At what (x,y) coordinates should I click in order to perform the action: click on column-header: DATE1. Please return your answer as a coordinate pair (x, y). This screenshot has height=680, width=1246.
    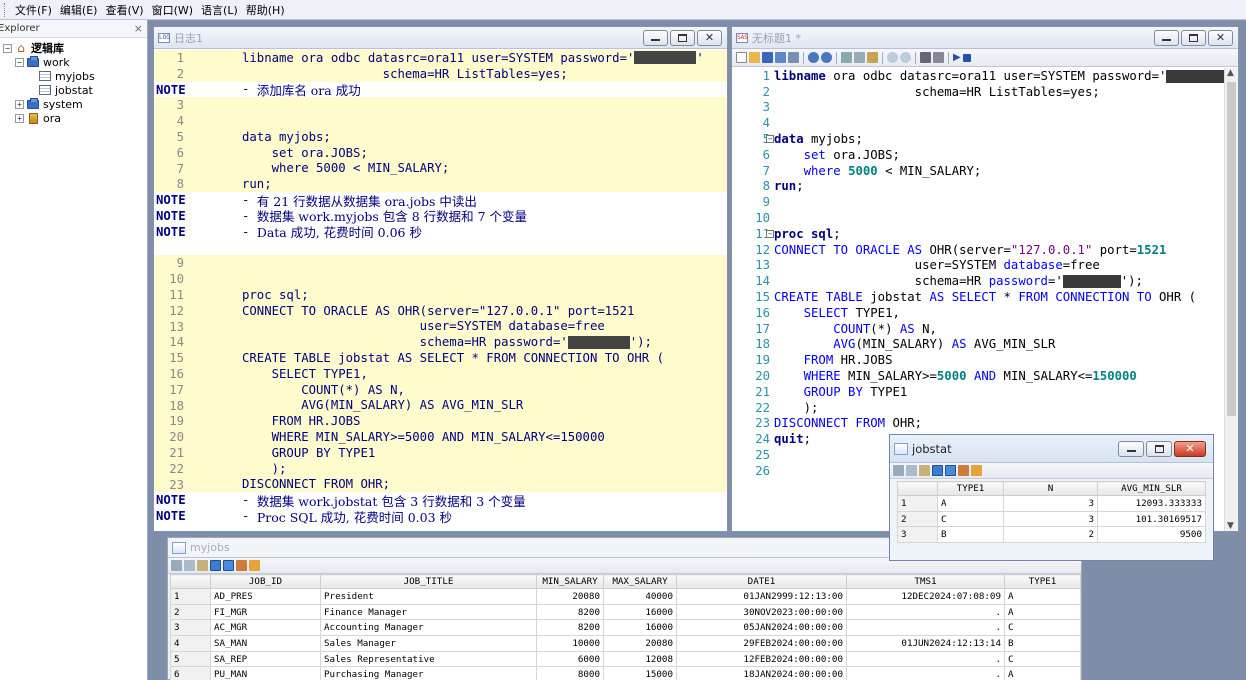
    Looking at the image, I should click on (761, 581).